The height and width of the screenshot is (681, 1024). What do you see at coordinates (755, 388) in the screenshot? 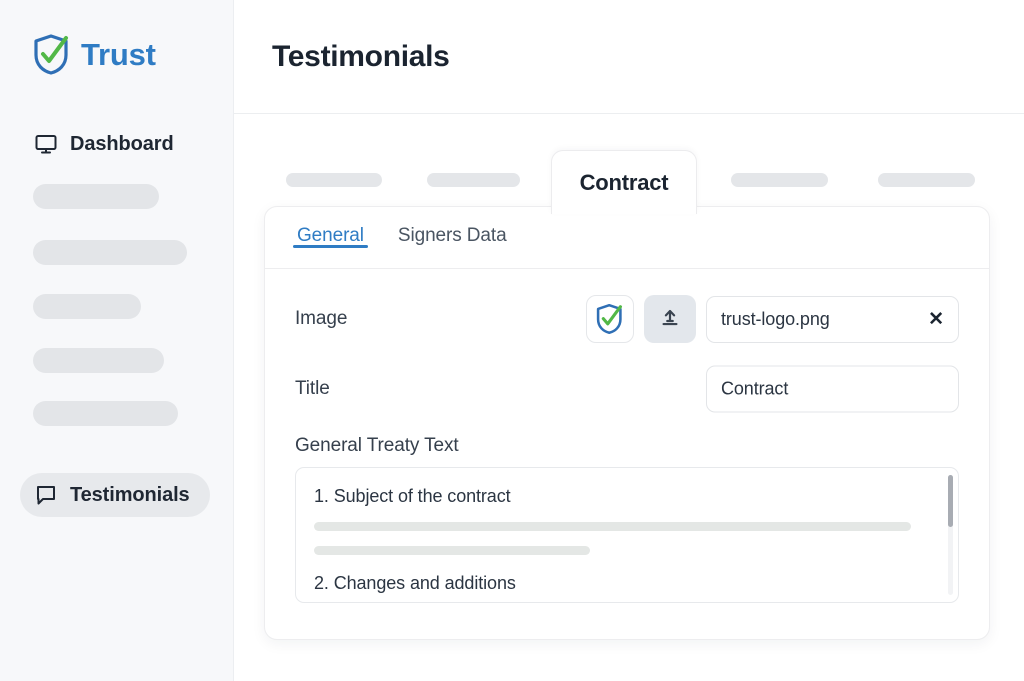
I see `title-input-value: Contract` at bounding box center [755, 388].